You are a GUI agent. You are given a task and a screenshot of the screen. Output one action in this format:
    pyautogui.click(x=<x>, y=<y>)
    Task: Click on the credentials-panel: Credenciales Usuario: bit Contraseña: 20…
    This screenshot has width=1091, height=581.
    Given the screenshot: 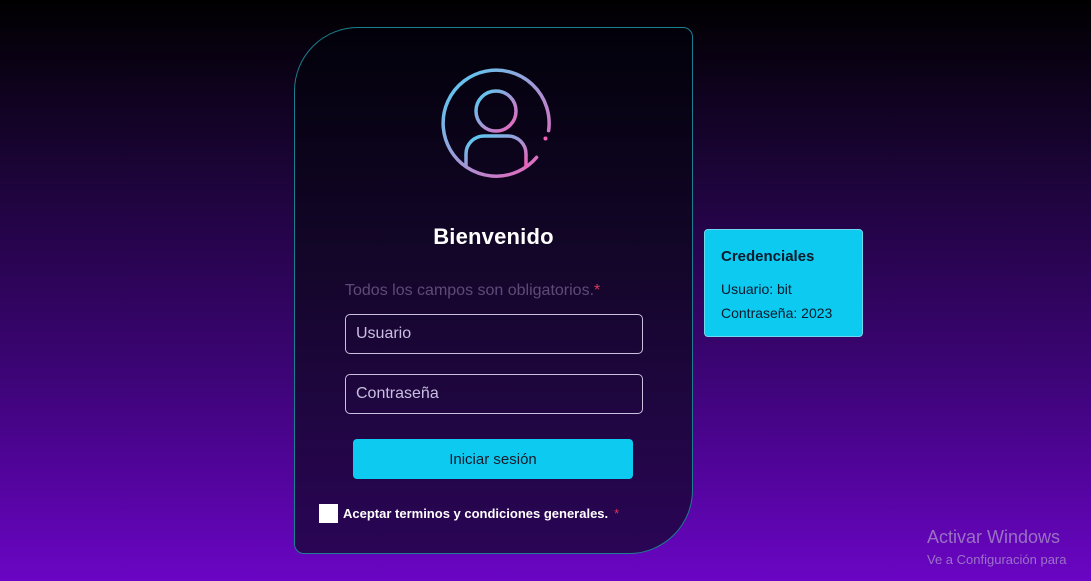 What is the action you would take?
    pyautogui.click(x=783, y=283)
    